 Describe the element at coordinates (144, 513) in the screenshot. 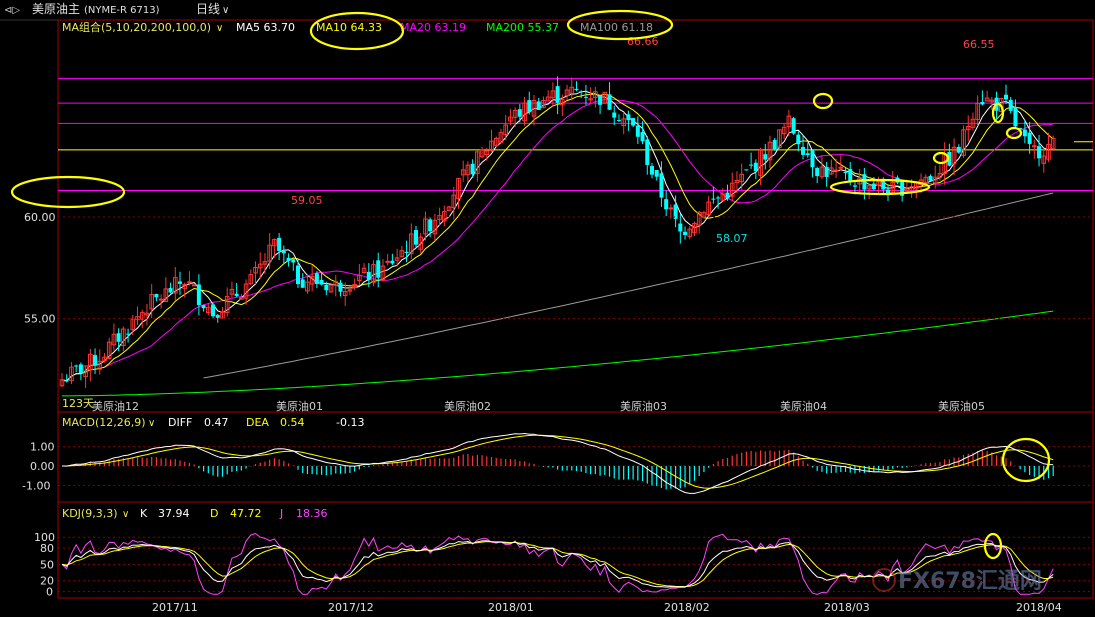

I see `k-label: K` at that location.